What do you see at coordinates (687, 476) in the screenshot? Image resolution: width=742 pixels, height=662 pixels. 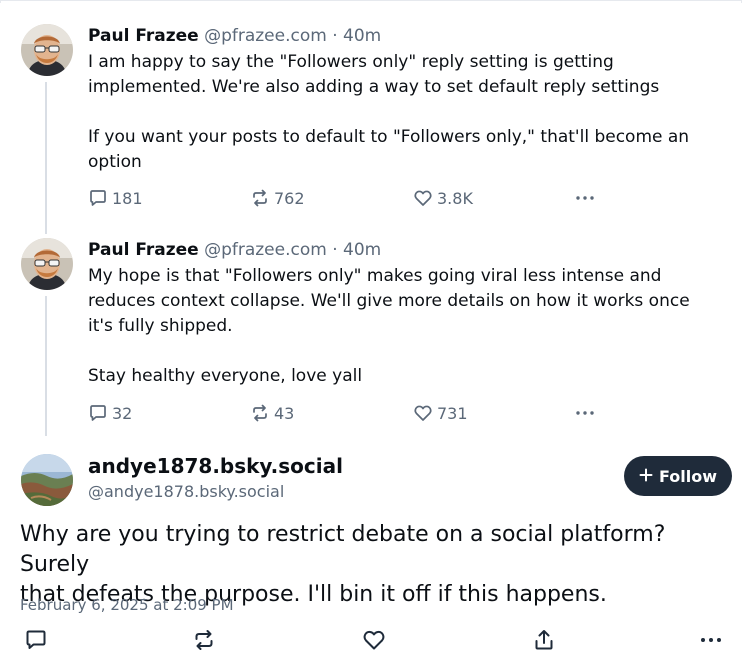 I see `follow-label: Follow` at bounding box center [687, 476].